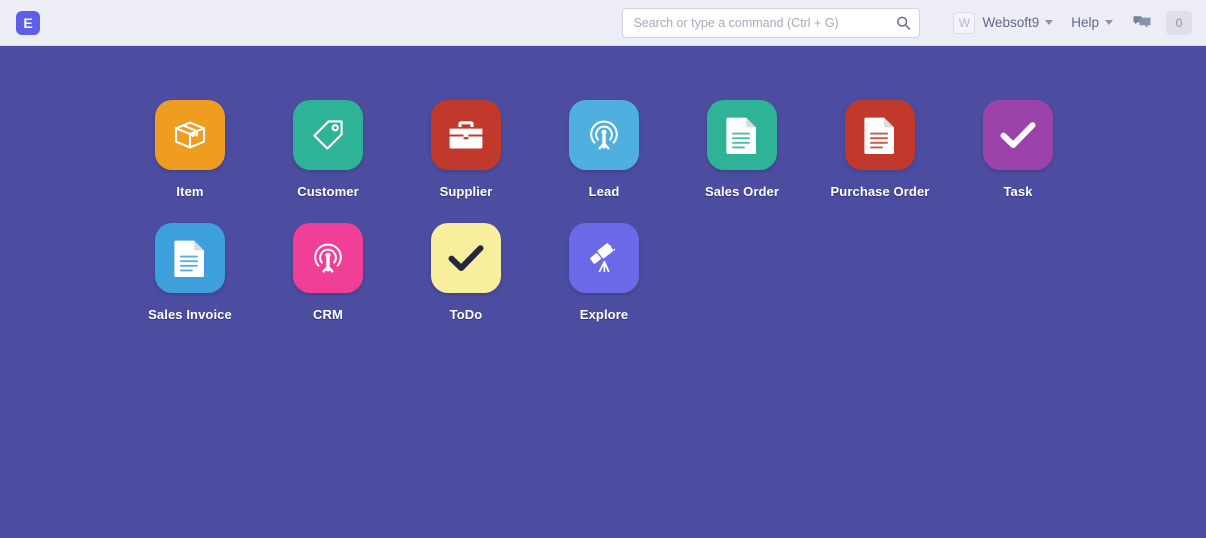 This screenshot has width=1206, height=538. I want to click on app-tile-crm: CRM, so click(328, 272).